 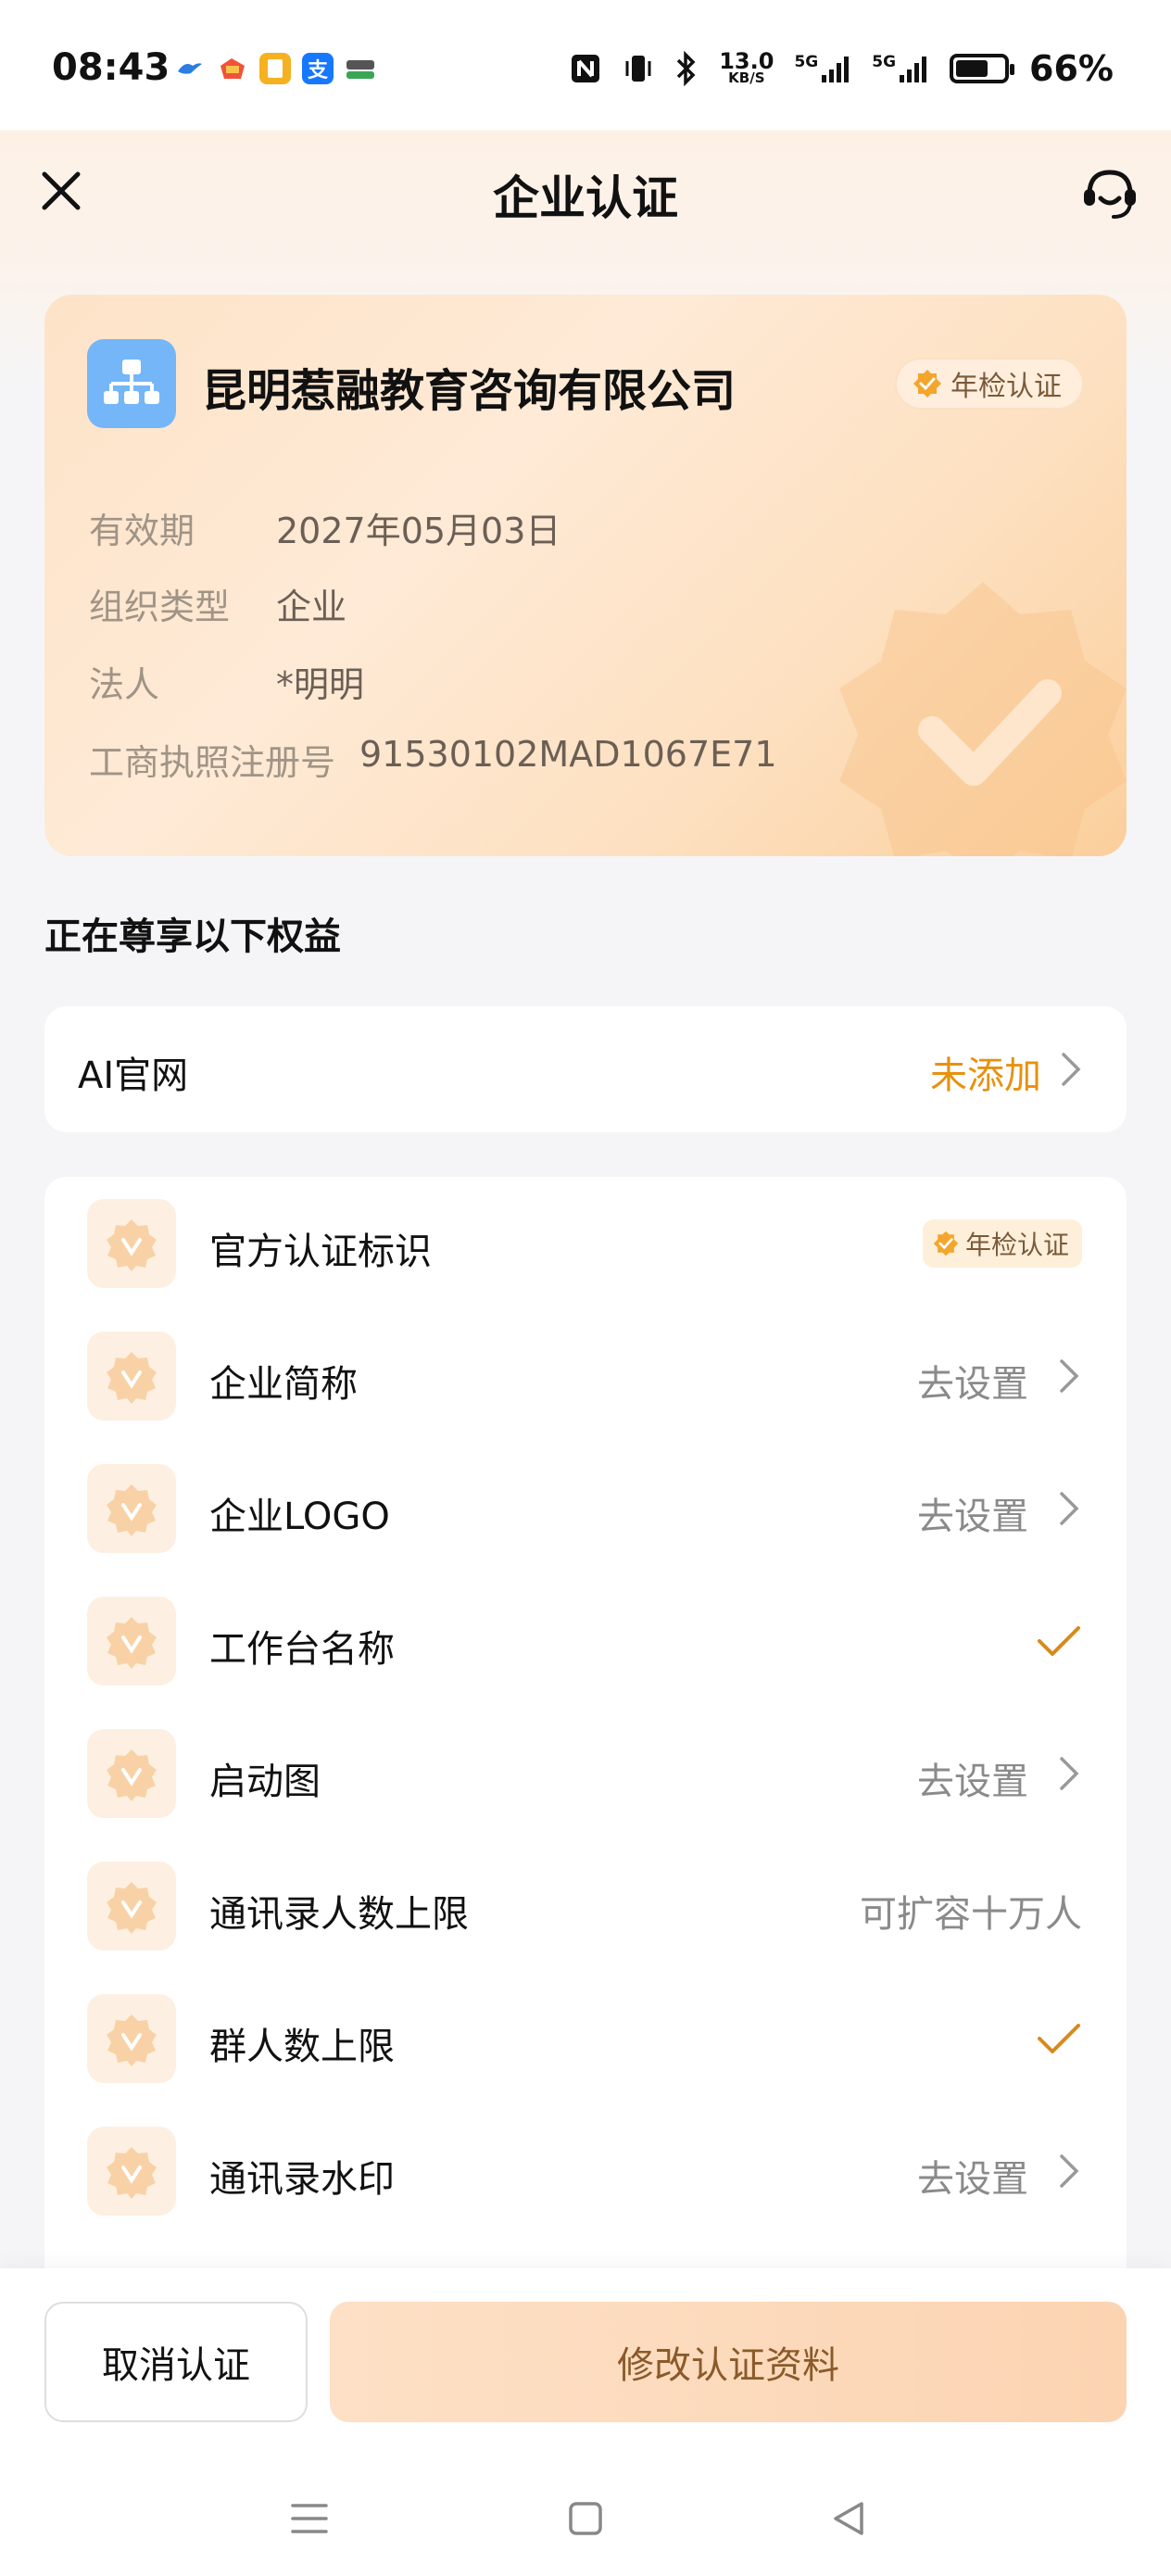 What do you see at coordinates (729, 2362) in the screenshot?
I see `modify-verification-button: 修改认证资料` at bounding box center [729, 2362].